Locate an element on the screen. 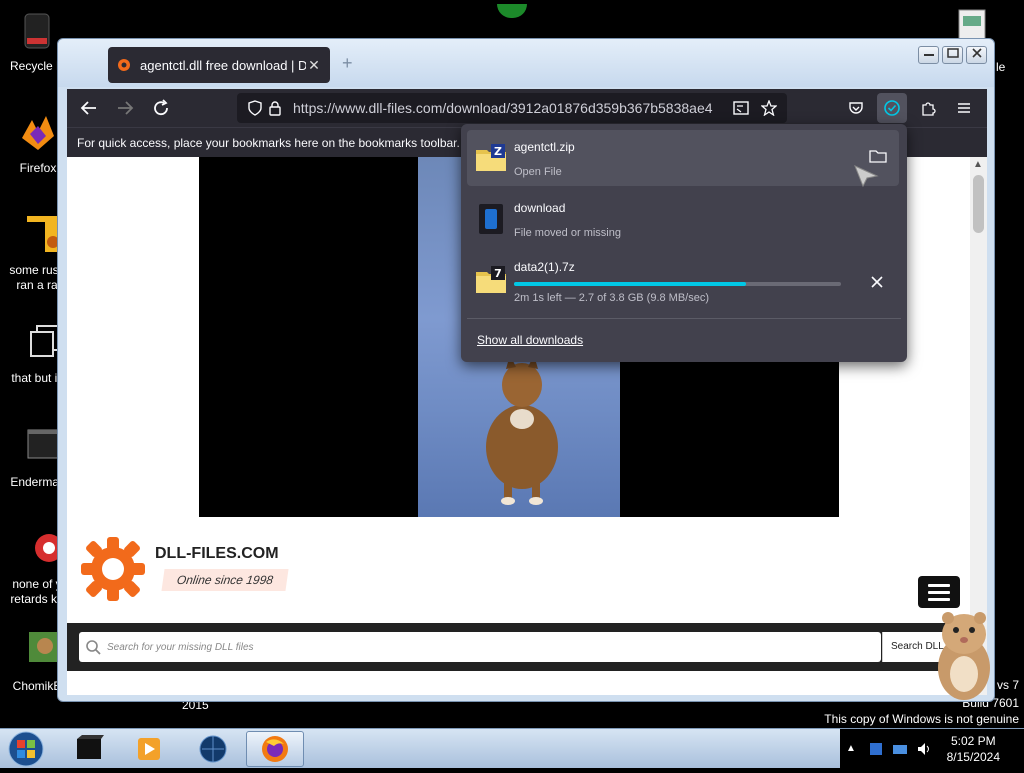  app-box-icon is located at coordinates (90, 747).